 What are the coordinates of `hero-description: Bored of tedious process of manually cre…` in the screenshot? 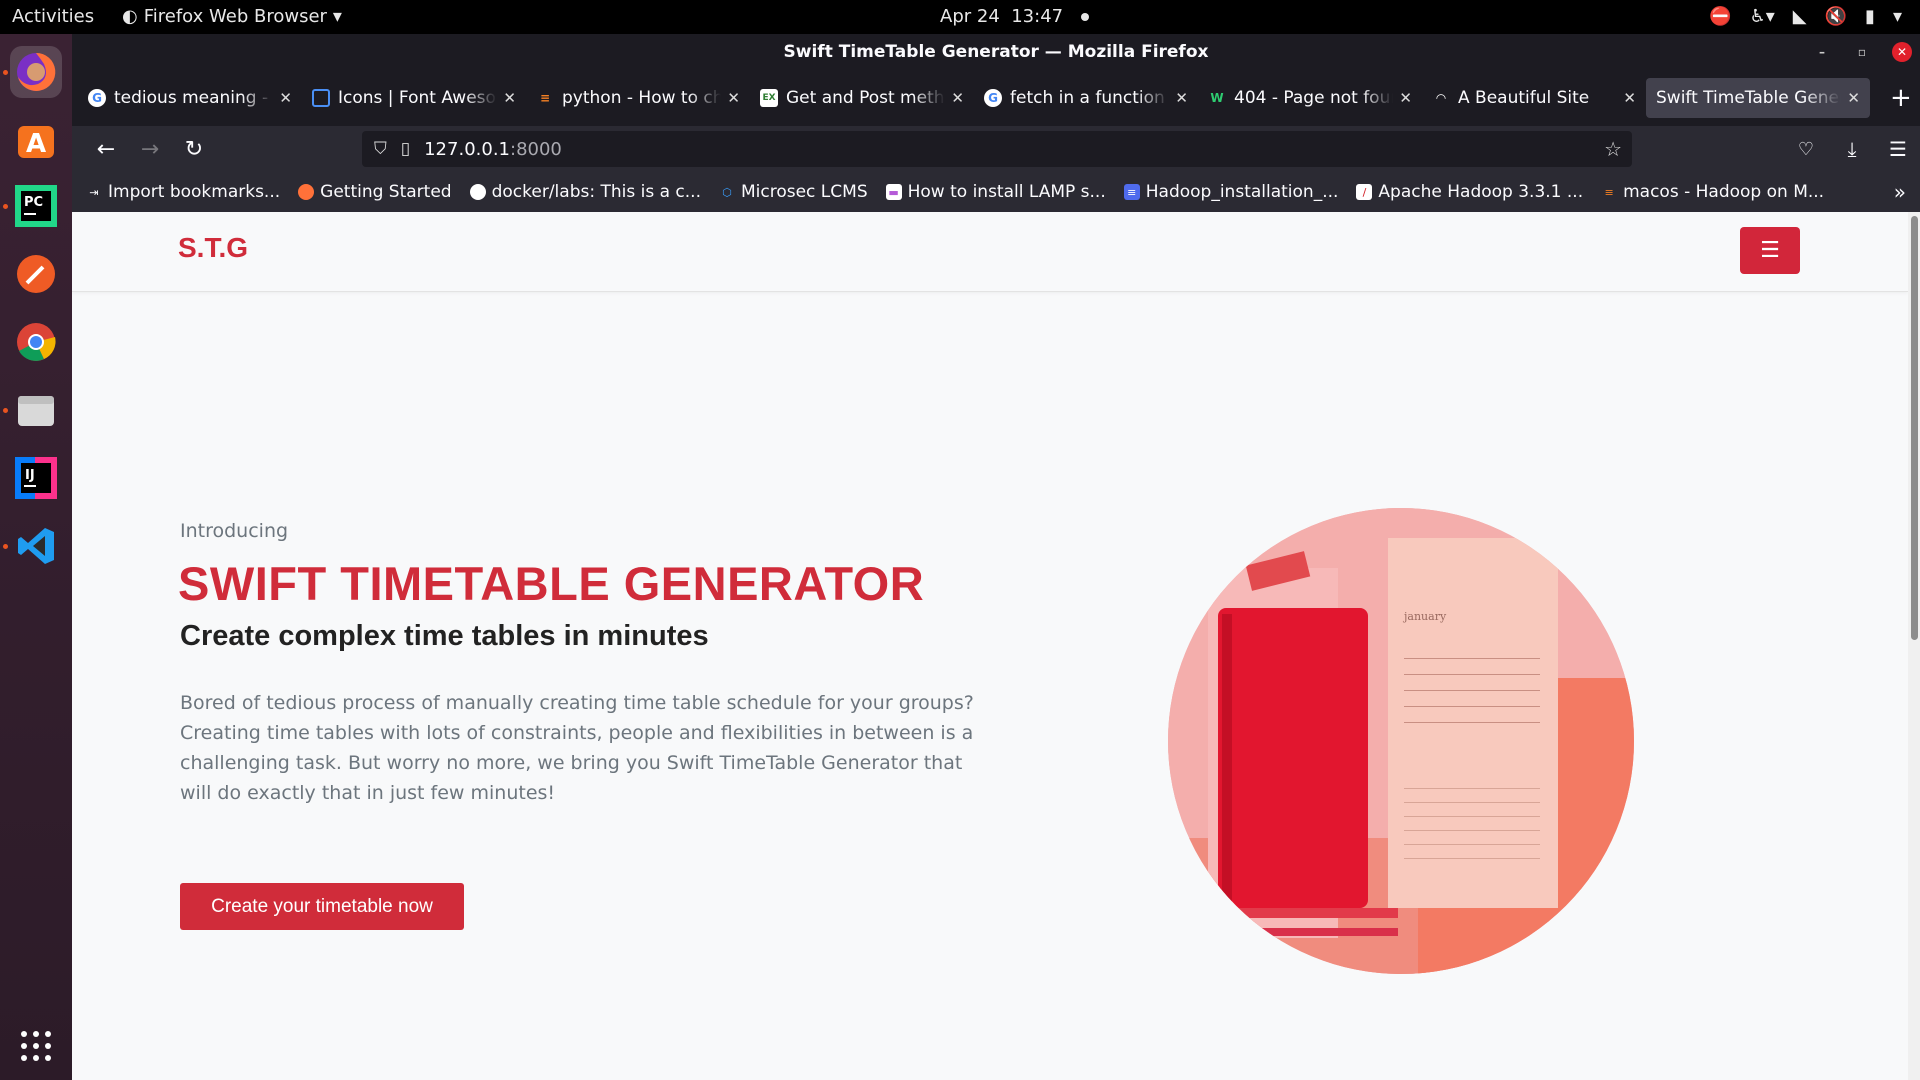 It's located at (577, 748).